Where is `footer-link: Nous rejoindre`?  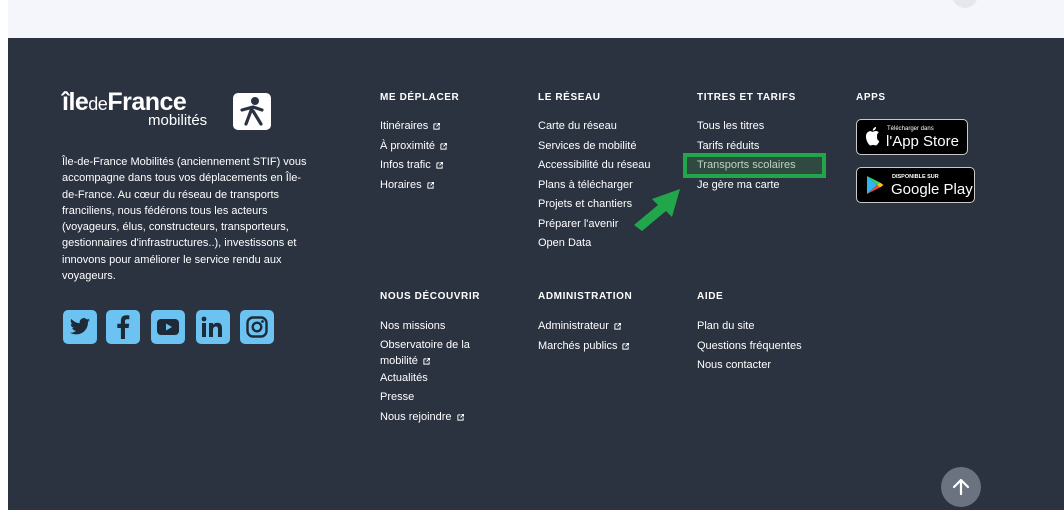 footer-link: Nous rejoindre is located at coordinates (425, 418).